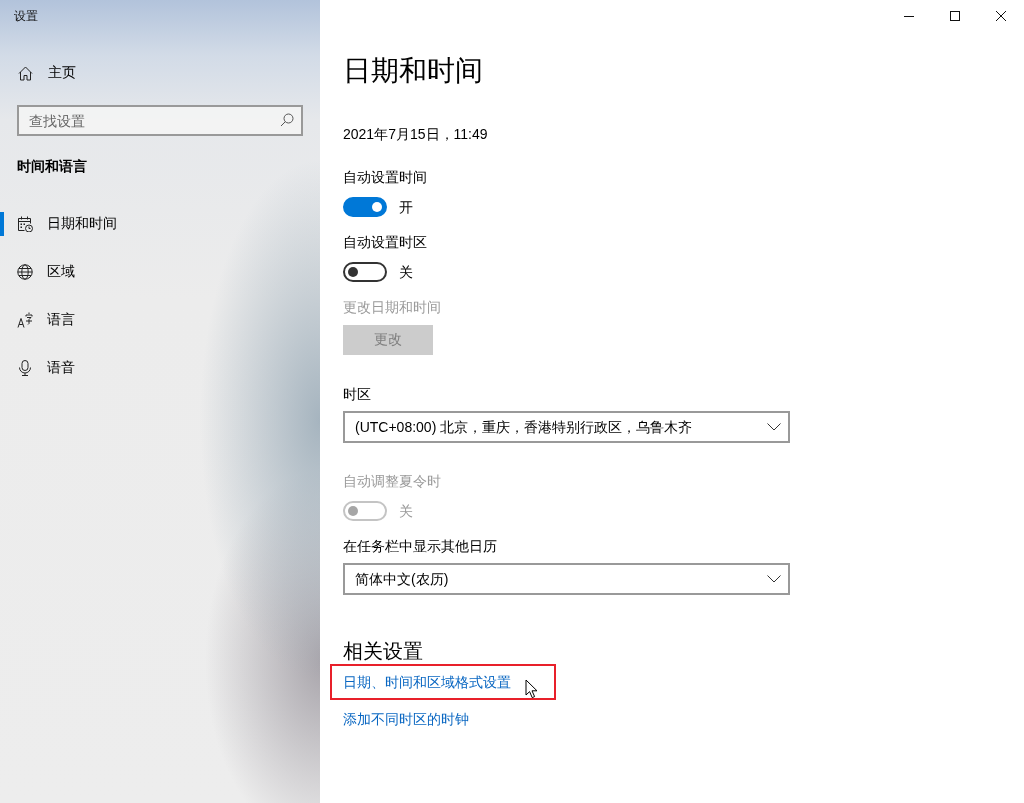 Image resolution: width=1024 pixels, height=803 pixels. What do you see at coordinates (385, 242) in the screenshot?
I see `setting-label: 自动设置时区` at bounding box center [385, 242].